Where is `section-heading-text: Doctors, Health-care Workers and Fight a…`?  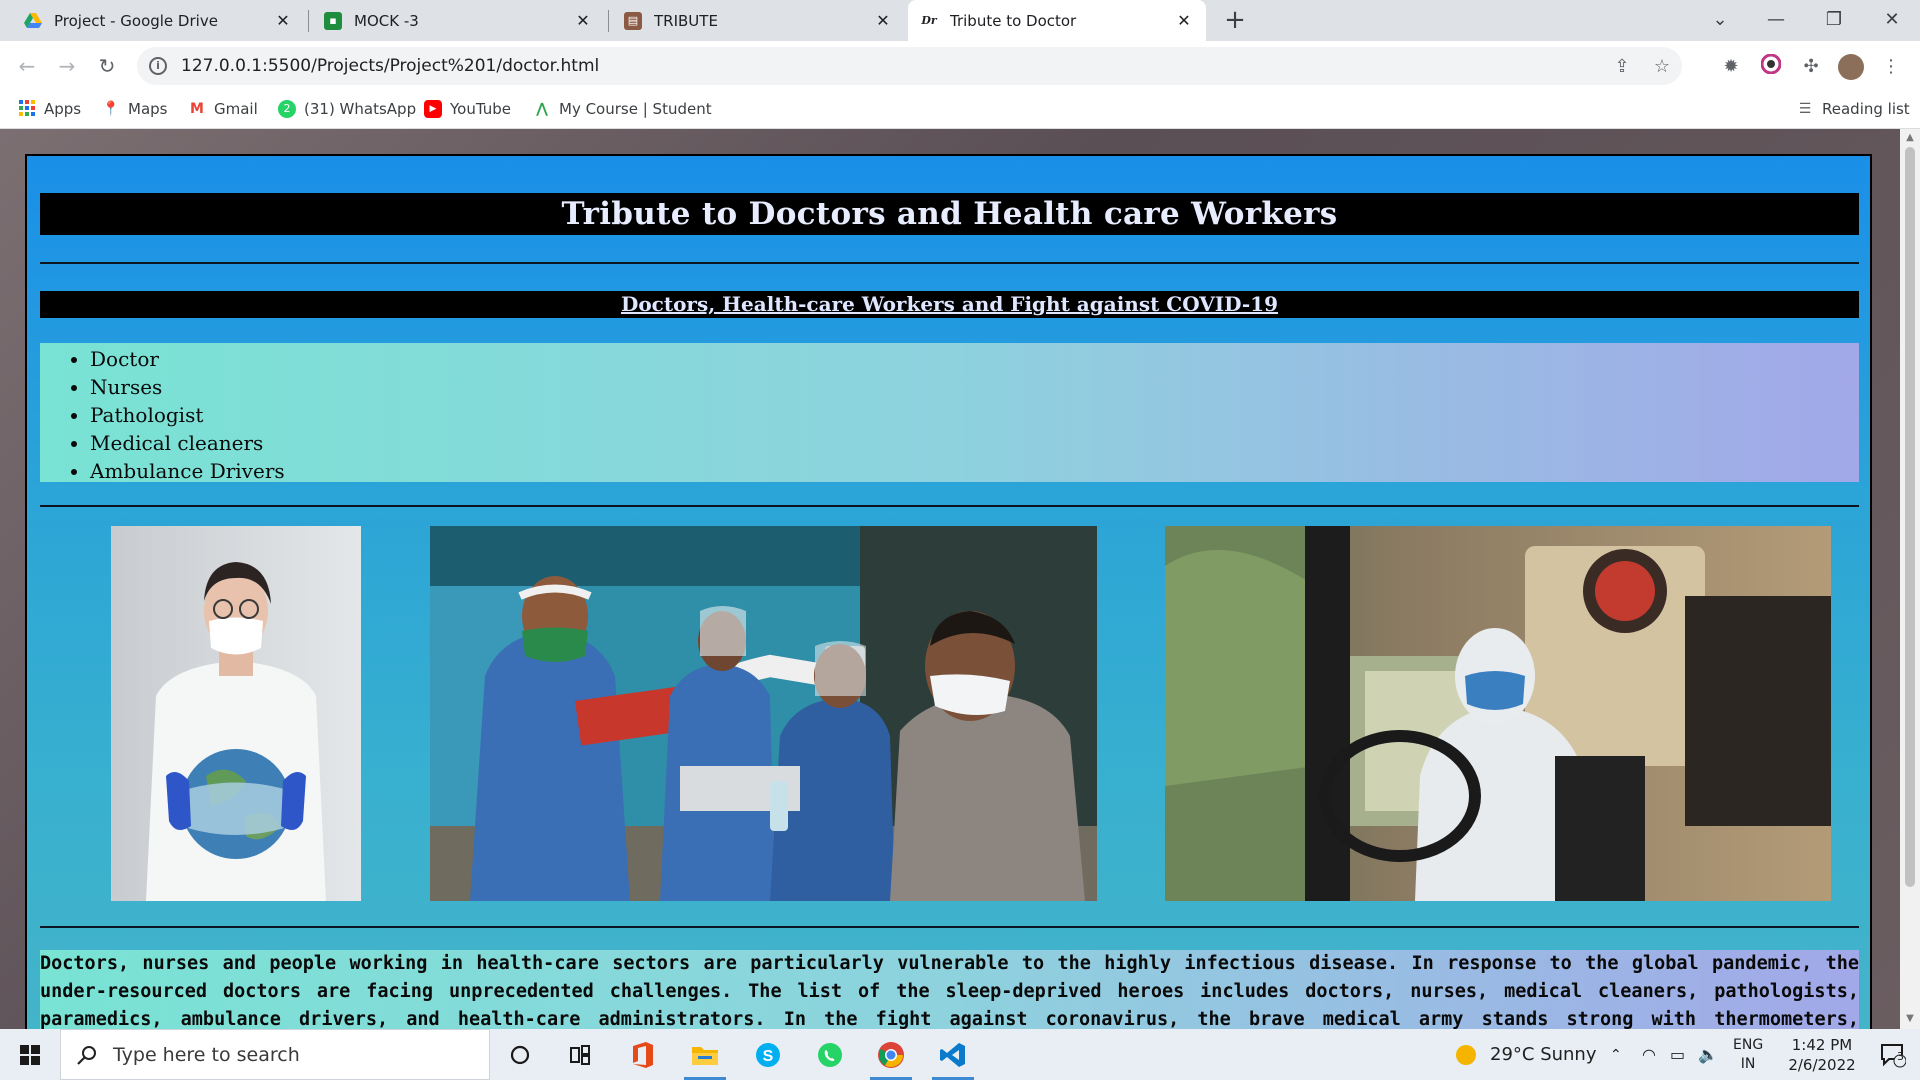
section-heading-text: Doctors, Health-care Workers and Fight a… is located at coordinates (949, 304).